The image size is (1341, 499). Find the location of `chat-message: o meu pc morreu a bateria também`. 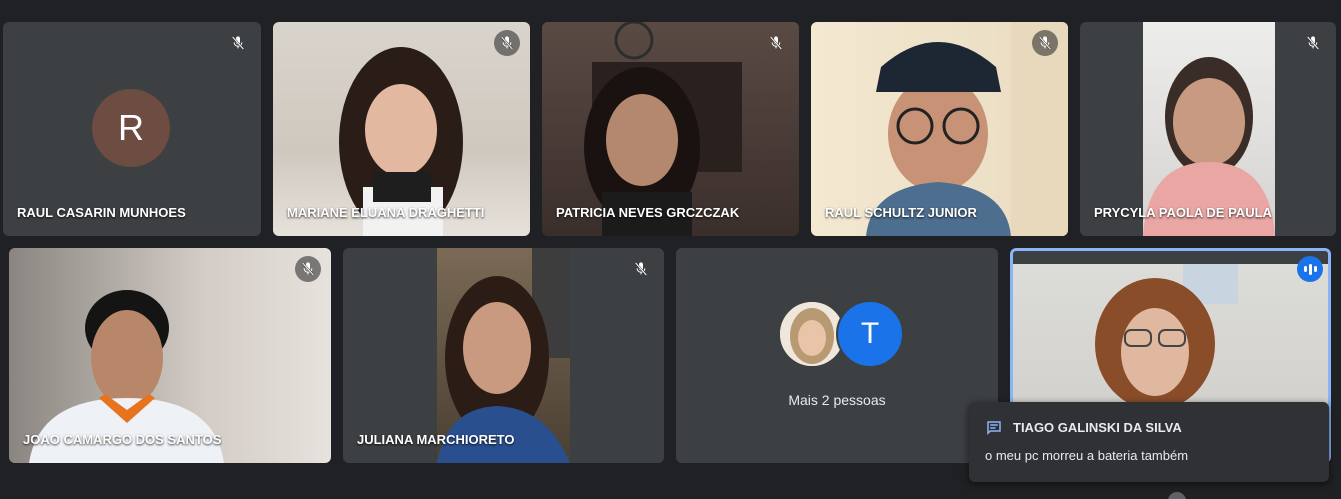

chat-message: o meu pc morreu a bateria também is located at coordinates (1087, 455).